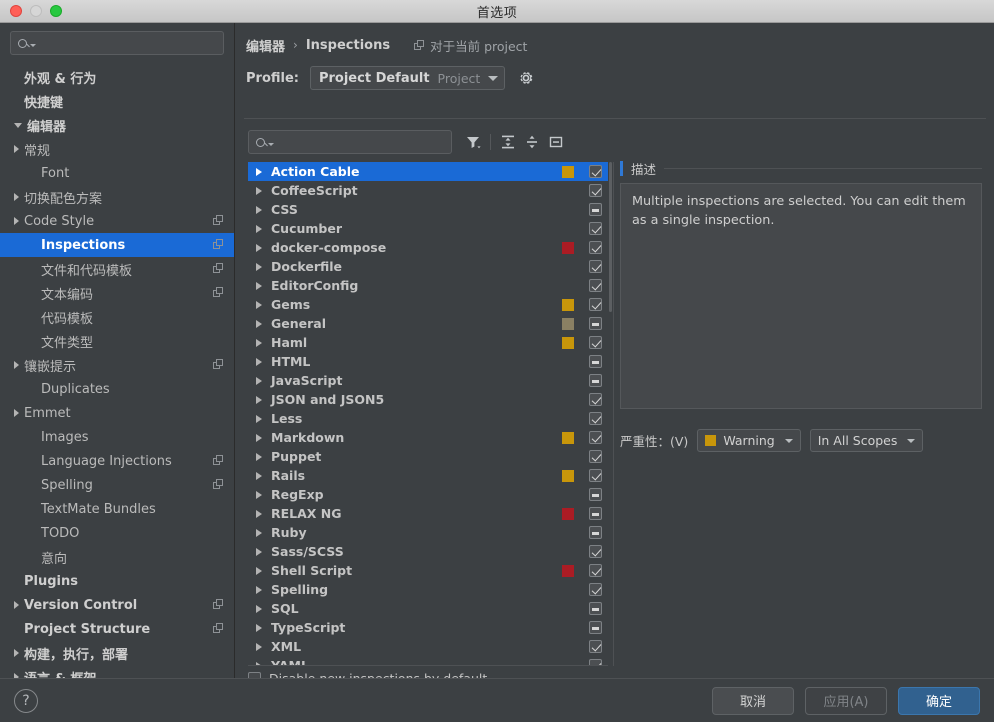  What do you see at coordinates (431, 608) in the screenshot?
I see `table-row: SQL` at bounding box center [431, 608].